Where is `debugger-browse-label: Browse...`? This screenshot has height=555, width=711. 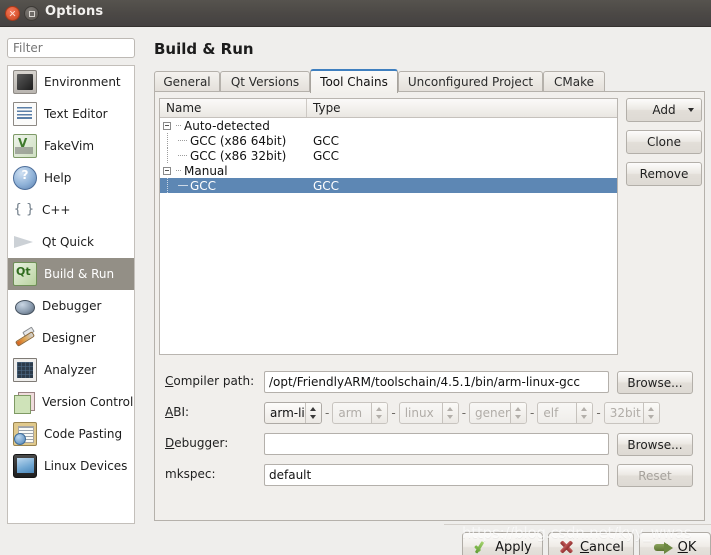 debugger-browse-label: Browse... is located at coordinates (655, 444).